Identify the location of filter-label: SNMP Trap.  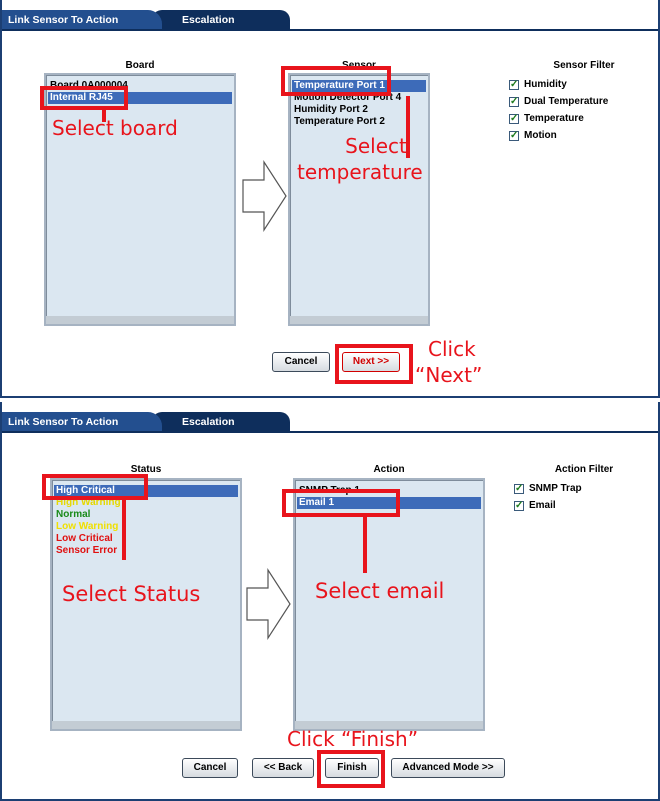
(555, 488).